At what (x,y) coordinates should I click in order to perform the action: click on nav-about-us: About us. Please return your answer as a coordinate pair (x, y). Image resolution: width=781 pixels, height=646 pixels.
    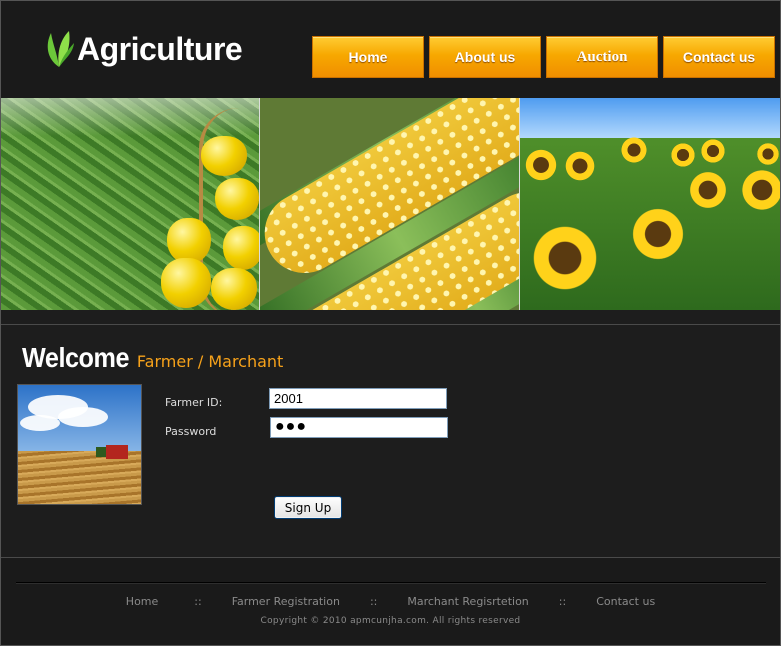
    Looking at the image, I should click on (485, 57).